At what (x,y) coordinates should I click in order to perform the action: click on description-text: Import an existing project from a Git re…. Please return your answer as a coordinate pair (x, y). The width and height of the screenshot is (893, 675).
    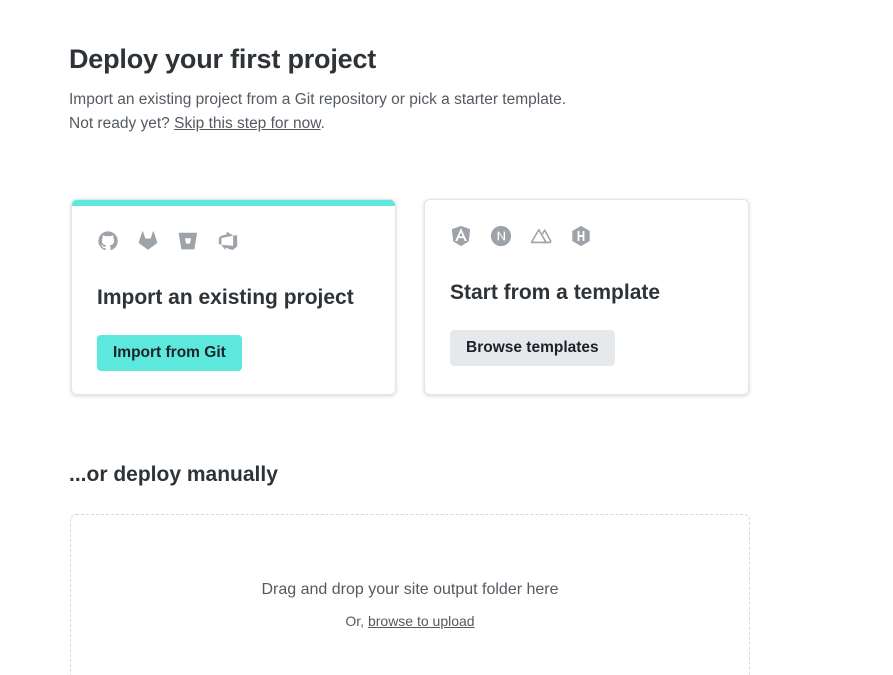
    Looking at the image, I should click on (318, 99).